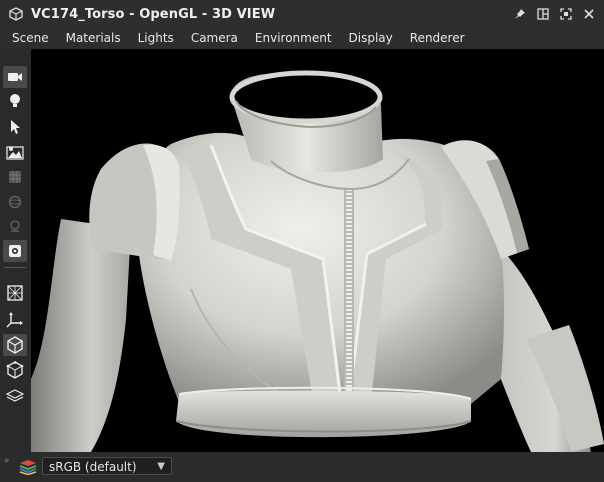 Image resolution: width=604 pixels, height=482 pixels. Describe the element at coordinates (543, 14) in the screenshot. I see `layout-icon` at that location.